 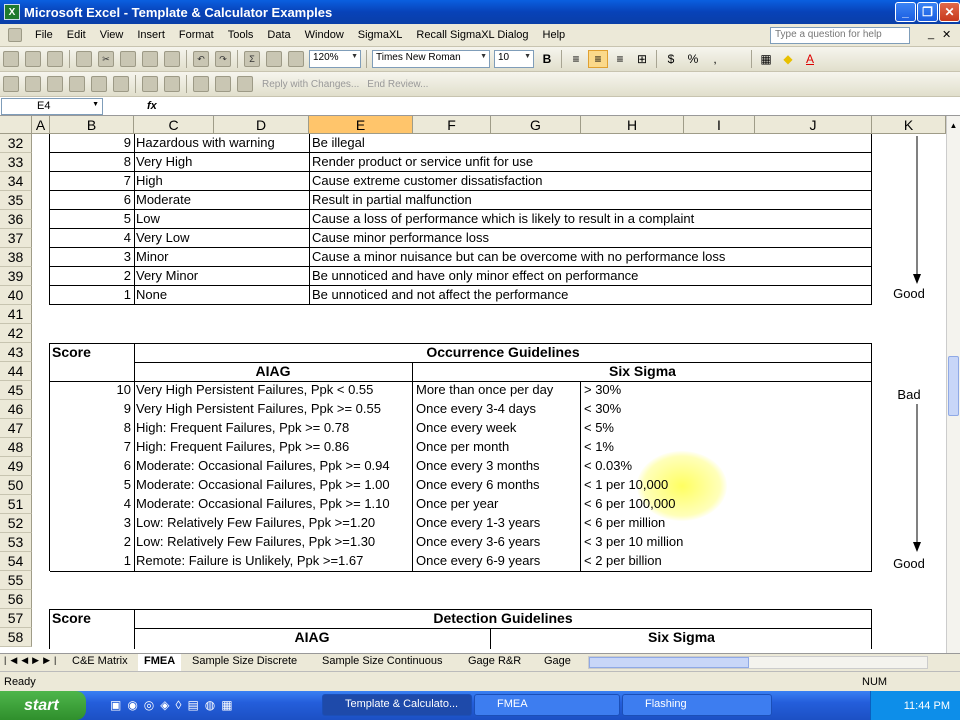 What do you see at coordinates (33, 59) in the screenshot?
I see `open-icon` at bounding box center [33, 59].